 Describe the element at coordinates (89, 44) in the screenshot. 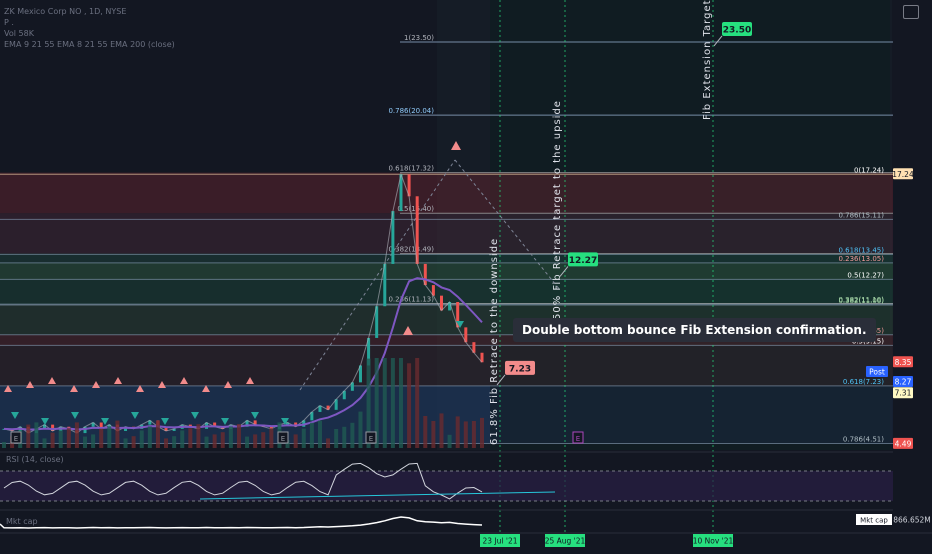

I see `ema-legend: EMA 9 21 55 EMA 8 21 55 EMA 200 (close)` at that location.